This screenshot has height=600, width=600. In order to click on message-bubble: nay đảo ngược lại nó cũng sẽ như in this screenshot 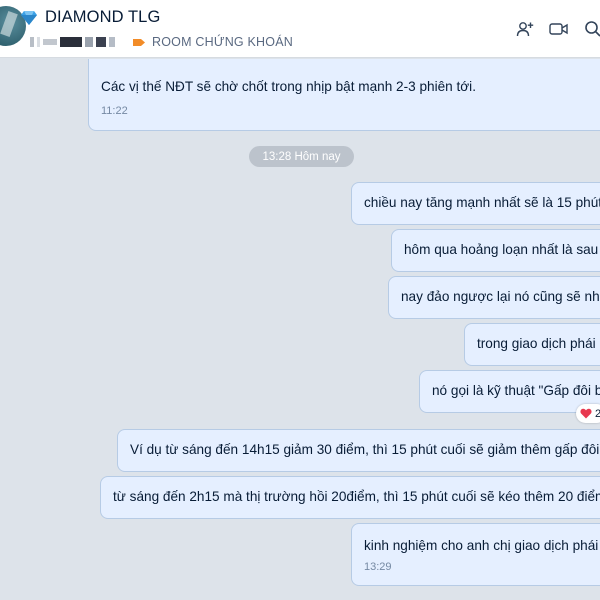, I will do `click(494, 297)`.